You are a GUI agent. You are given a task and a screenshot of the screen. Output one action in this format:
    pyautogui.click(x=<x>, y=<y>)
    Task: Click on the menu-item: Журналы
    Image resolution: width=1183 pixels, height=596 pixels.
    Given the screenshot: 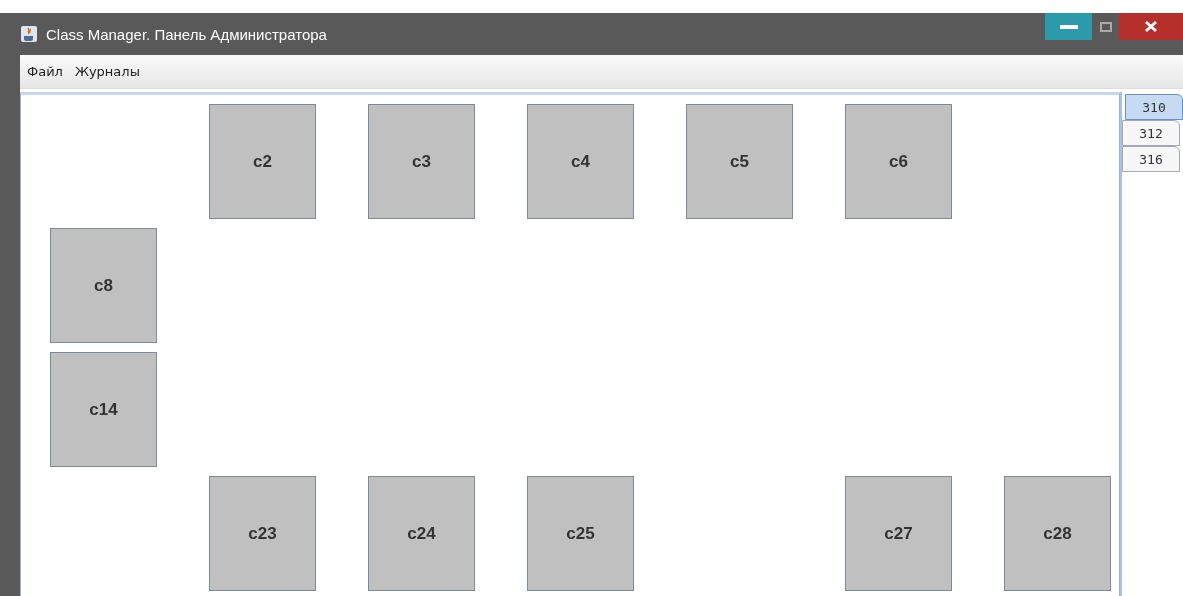 What is the action you would take?
    pyautogui.click(x=107, y=71)
    